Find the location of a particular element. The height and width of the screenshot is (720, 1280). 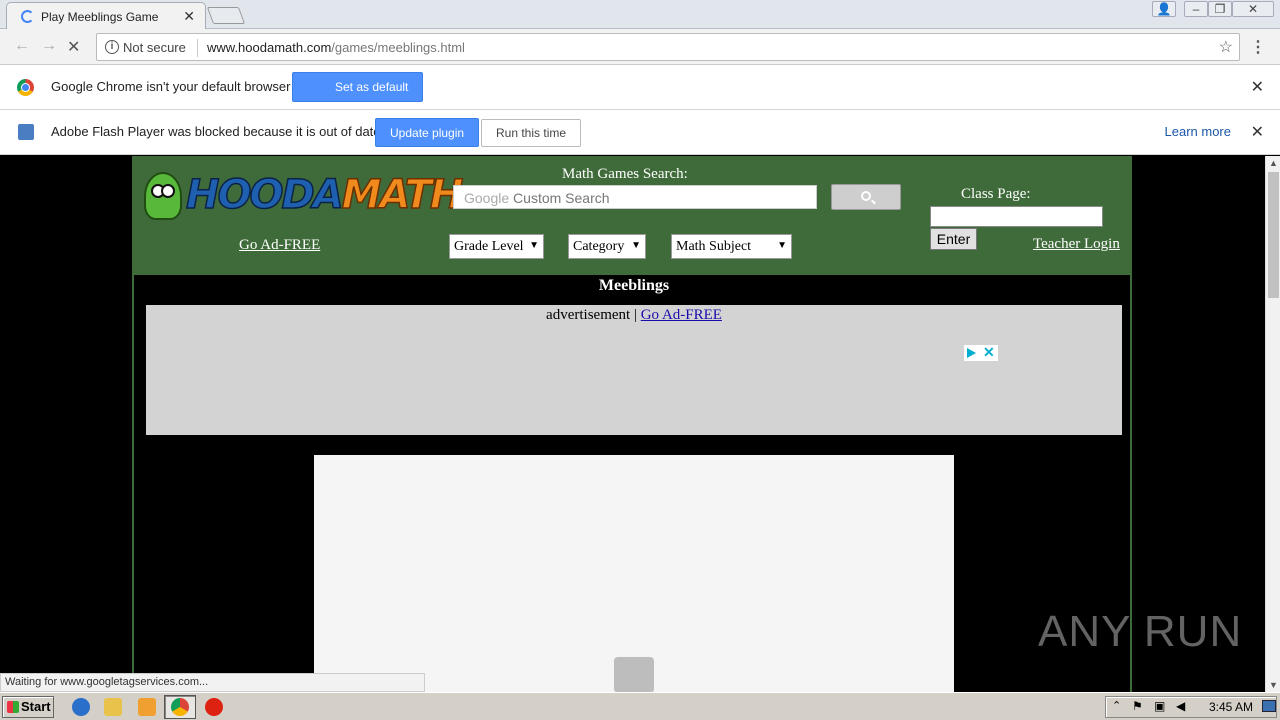

search-brand: Google is located at coordinates (487, 198).